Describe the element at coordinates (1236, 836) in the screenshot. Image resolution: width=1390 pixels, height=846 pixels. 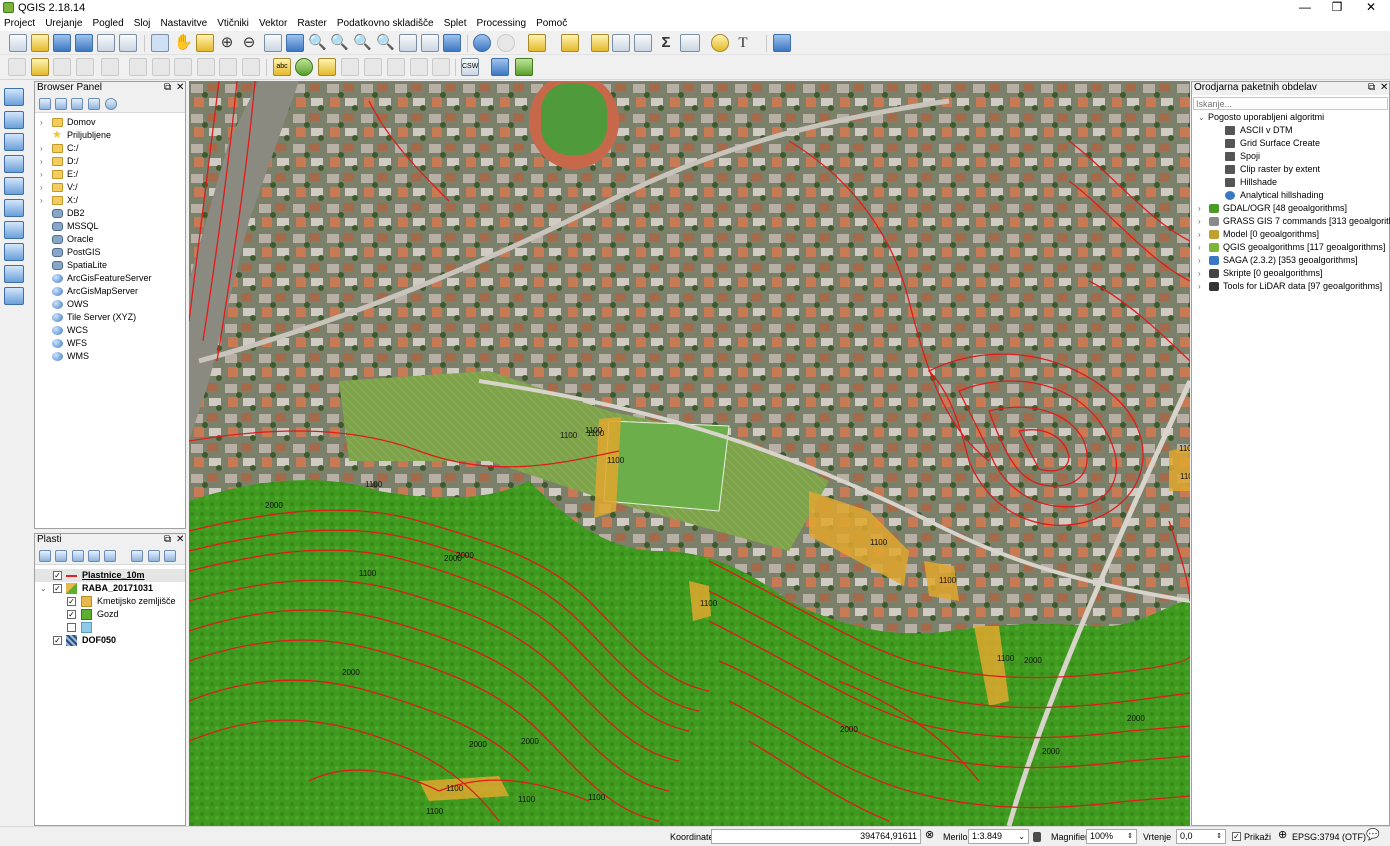
I see `render-checkbox: ✓` at that location.